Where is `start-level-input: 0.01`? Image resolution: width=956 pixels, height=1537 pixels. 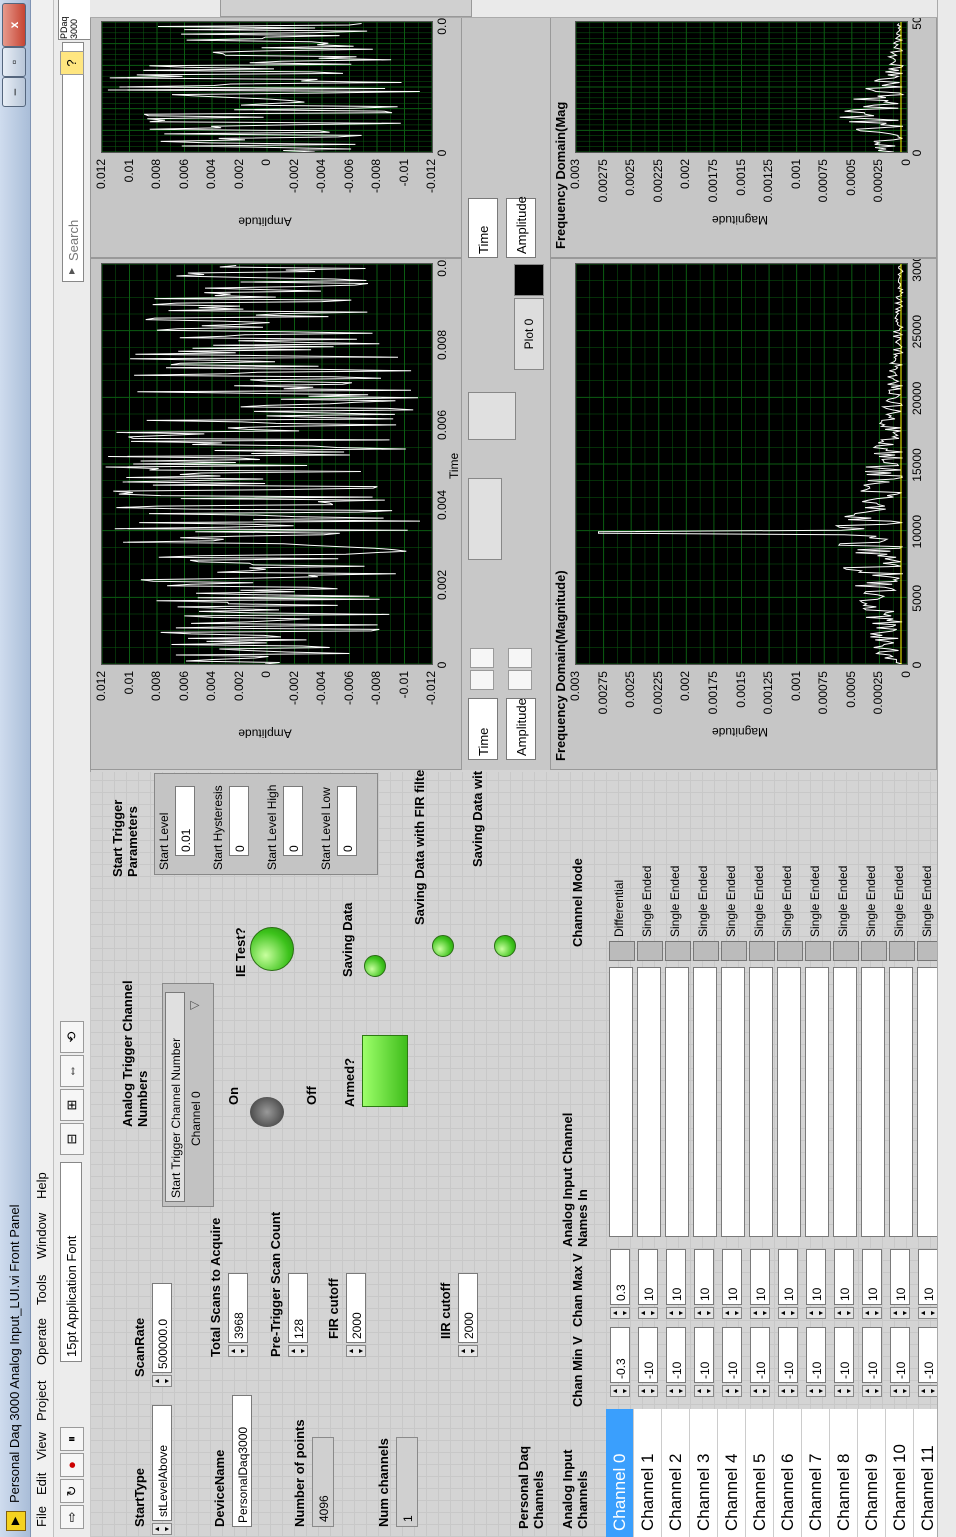 start-level-input: 0.01 is located at coordinates (185, 821).